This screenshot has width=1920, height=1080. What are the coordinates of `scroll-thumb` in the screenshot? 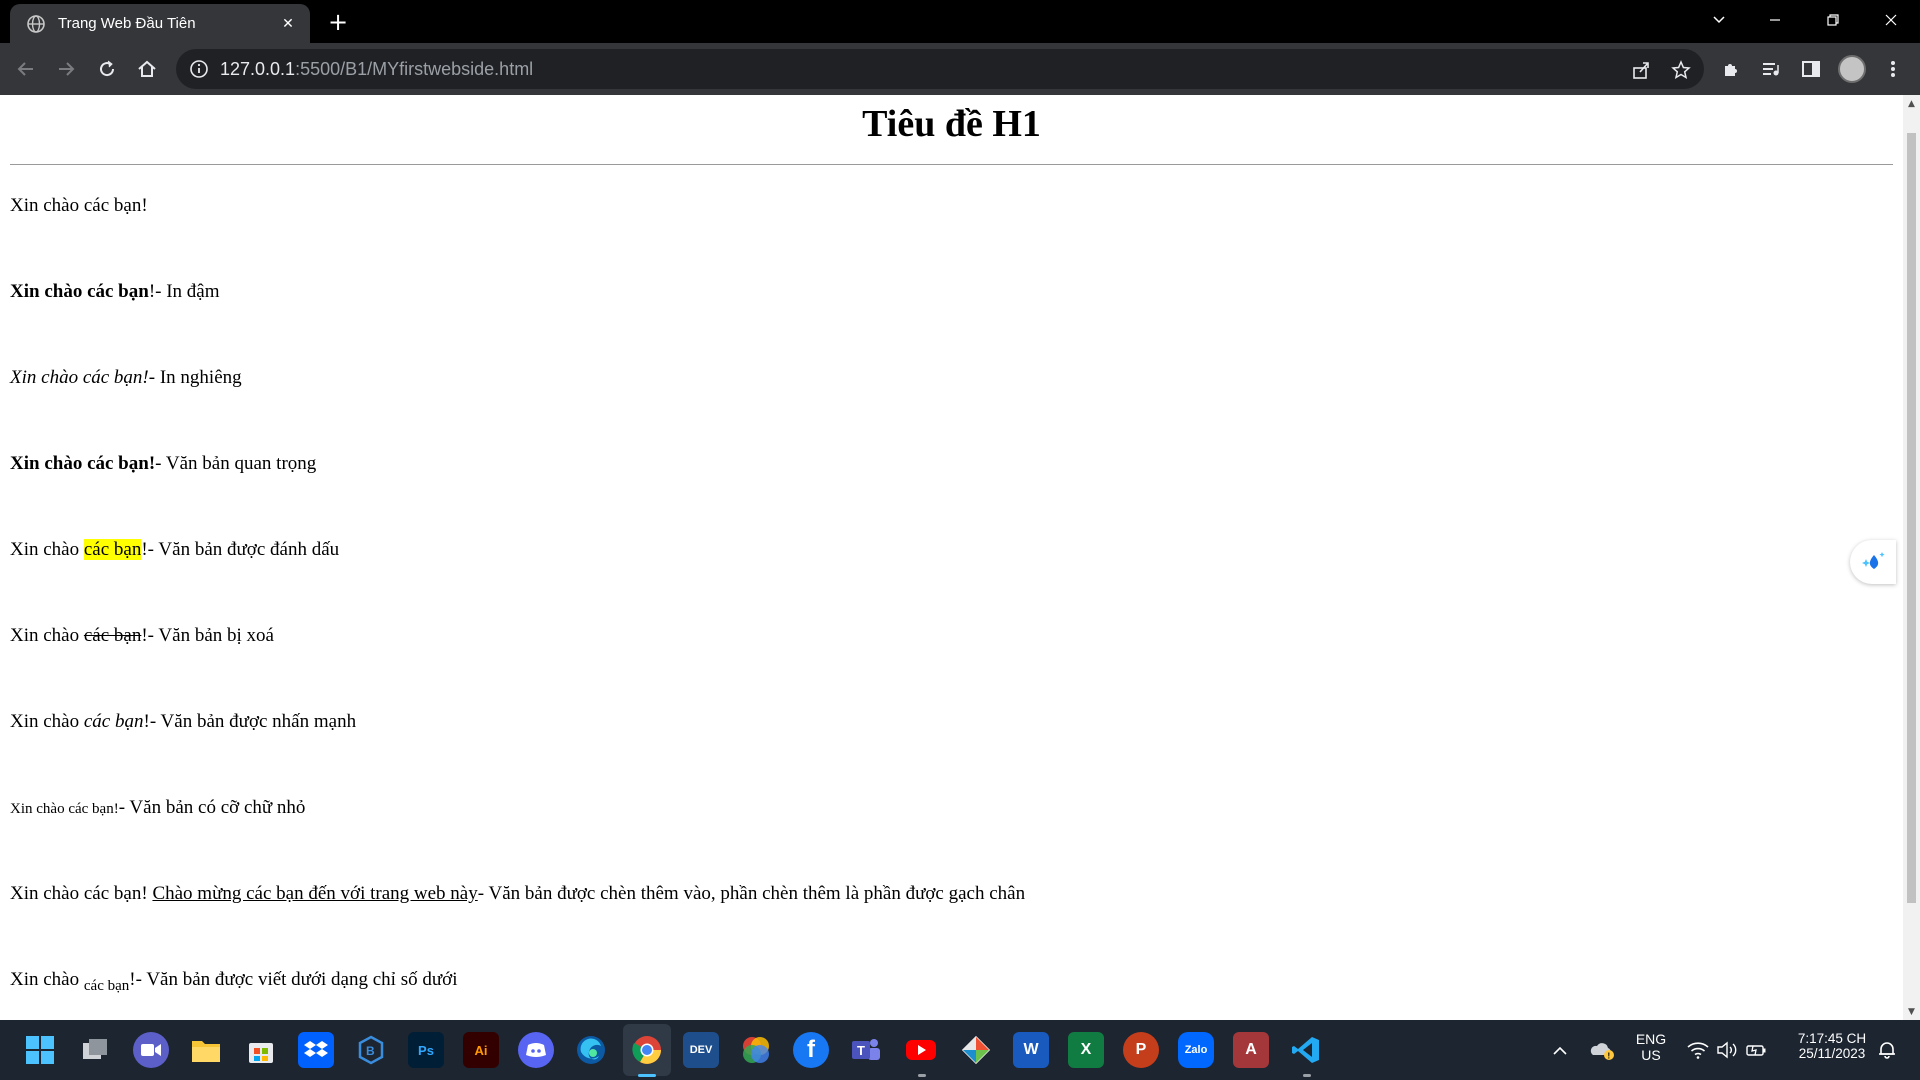 It's located at (1911, 518).